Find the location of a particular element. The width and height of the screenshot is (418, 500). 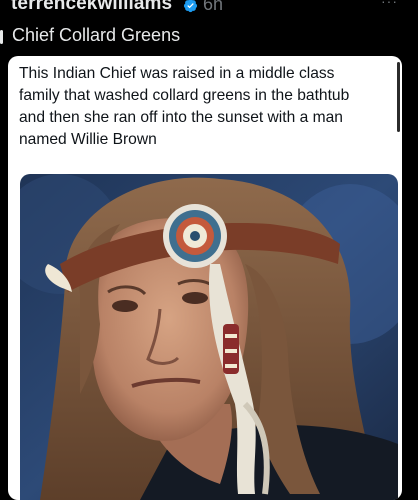

post-header: terrencekwilliams 6h ··· is located at coordinates (209, 11).